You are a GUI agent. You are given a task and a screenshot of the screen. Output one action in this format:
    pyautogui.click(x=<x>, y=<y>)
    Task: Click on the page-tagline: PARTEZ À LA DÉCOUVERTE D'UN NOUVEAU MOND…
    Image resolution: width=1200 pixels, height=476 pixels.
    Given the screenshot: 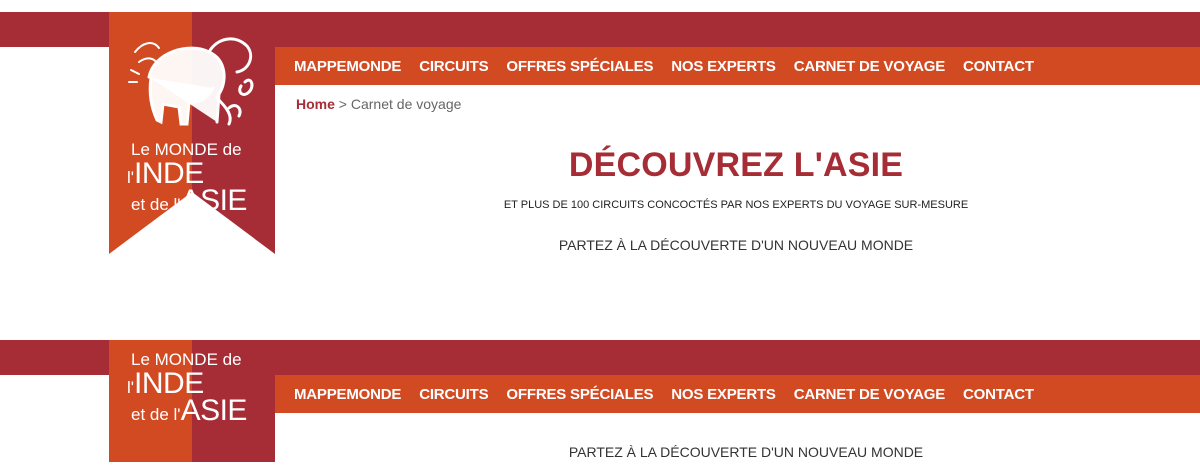 What is the action you would take?
    pyautogui.click(x=736, y=245)
    